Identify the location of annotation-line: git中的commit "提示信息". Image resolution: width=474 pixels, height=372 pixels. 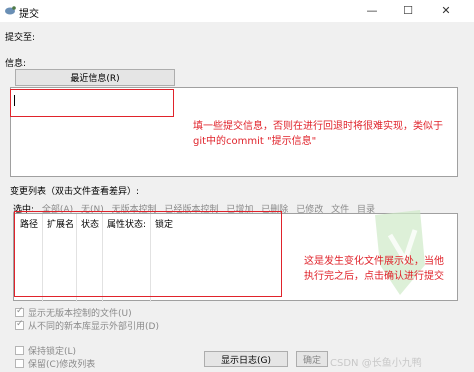
(255, 141).